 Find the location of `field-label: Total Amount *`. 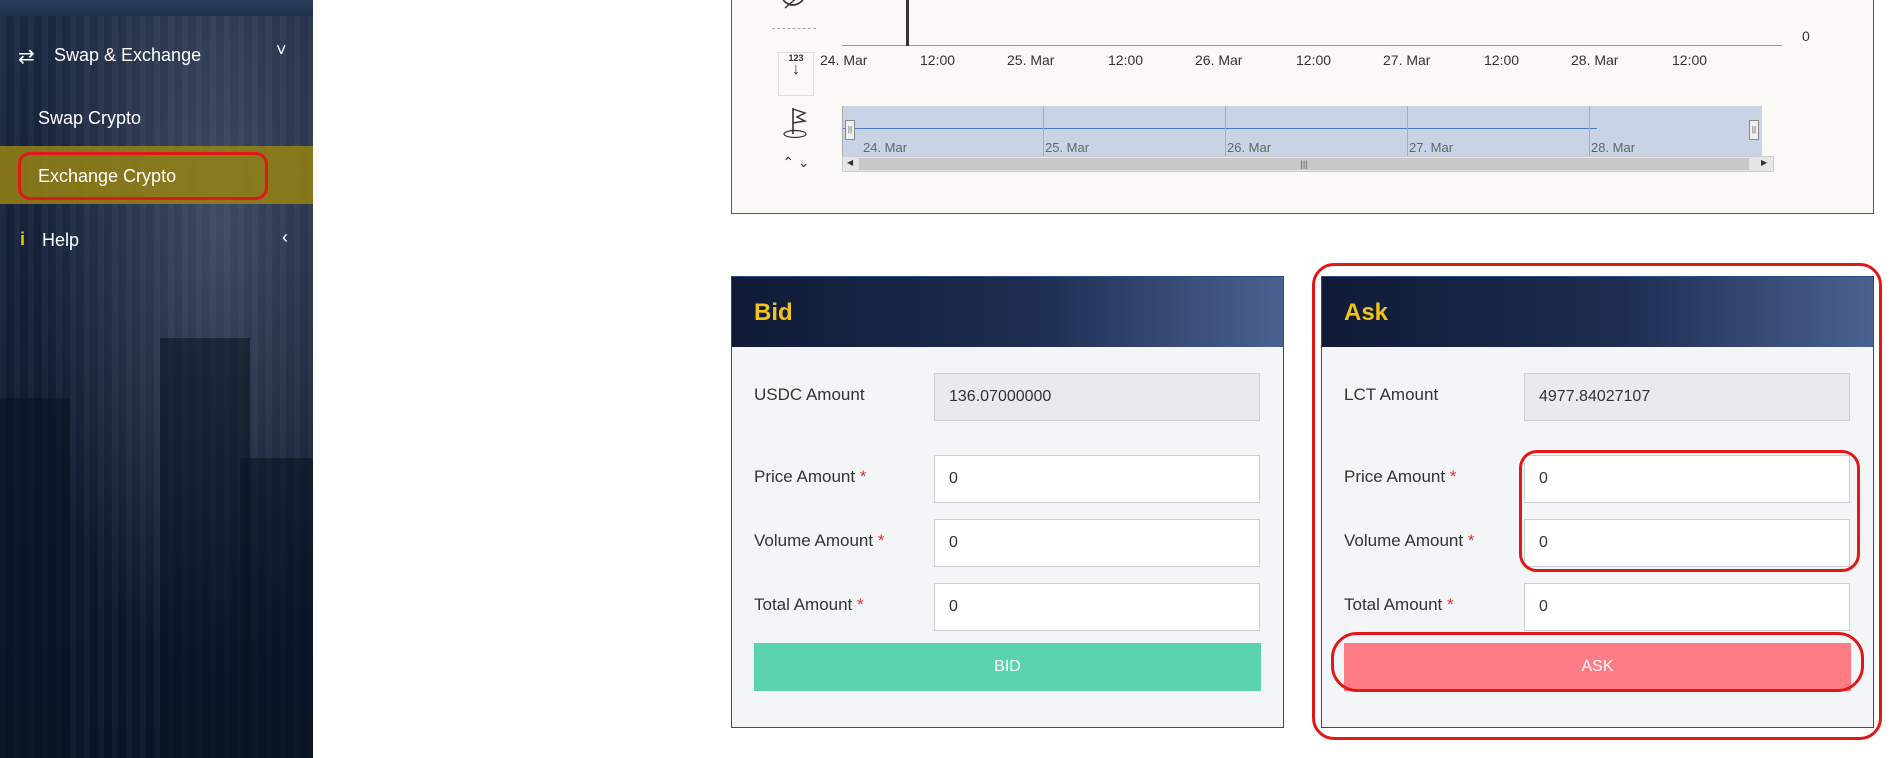

field-label: Total Amount * is located at coordinates (809, 605).